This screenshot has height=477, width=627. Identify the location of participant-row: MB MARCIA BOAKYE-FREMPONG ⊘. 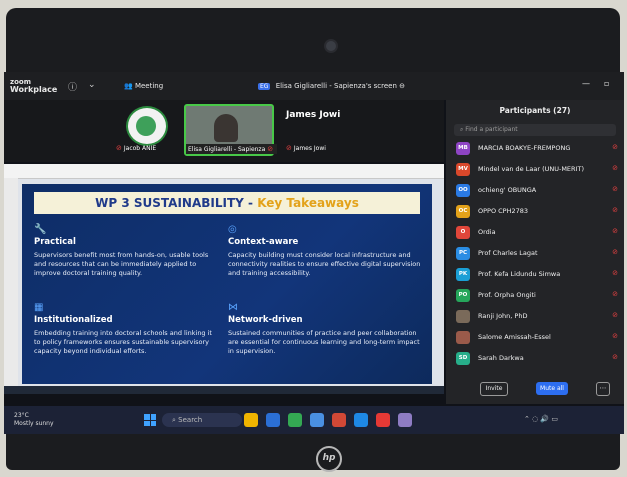
(535, 148).